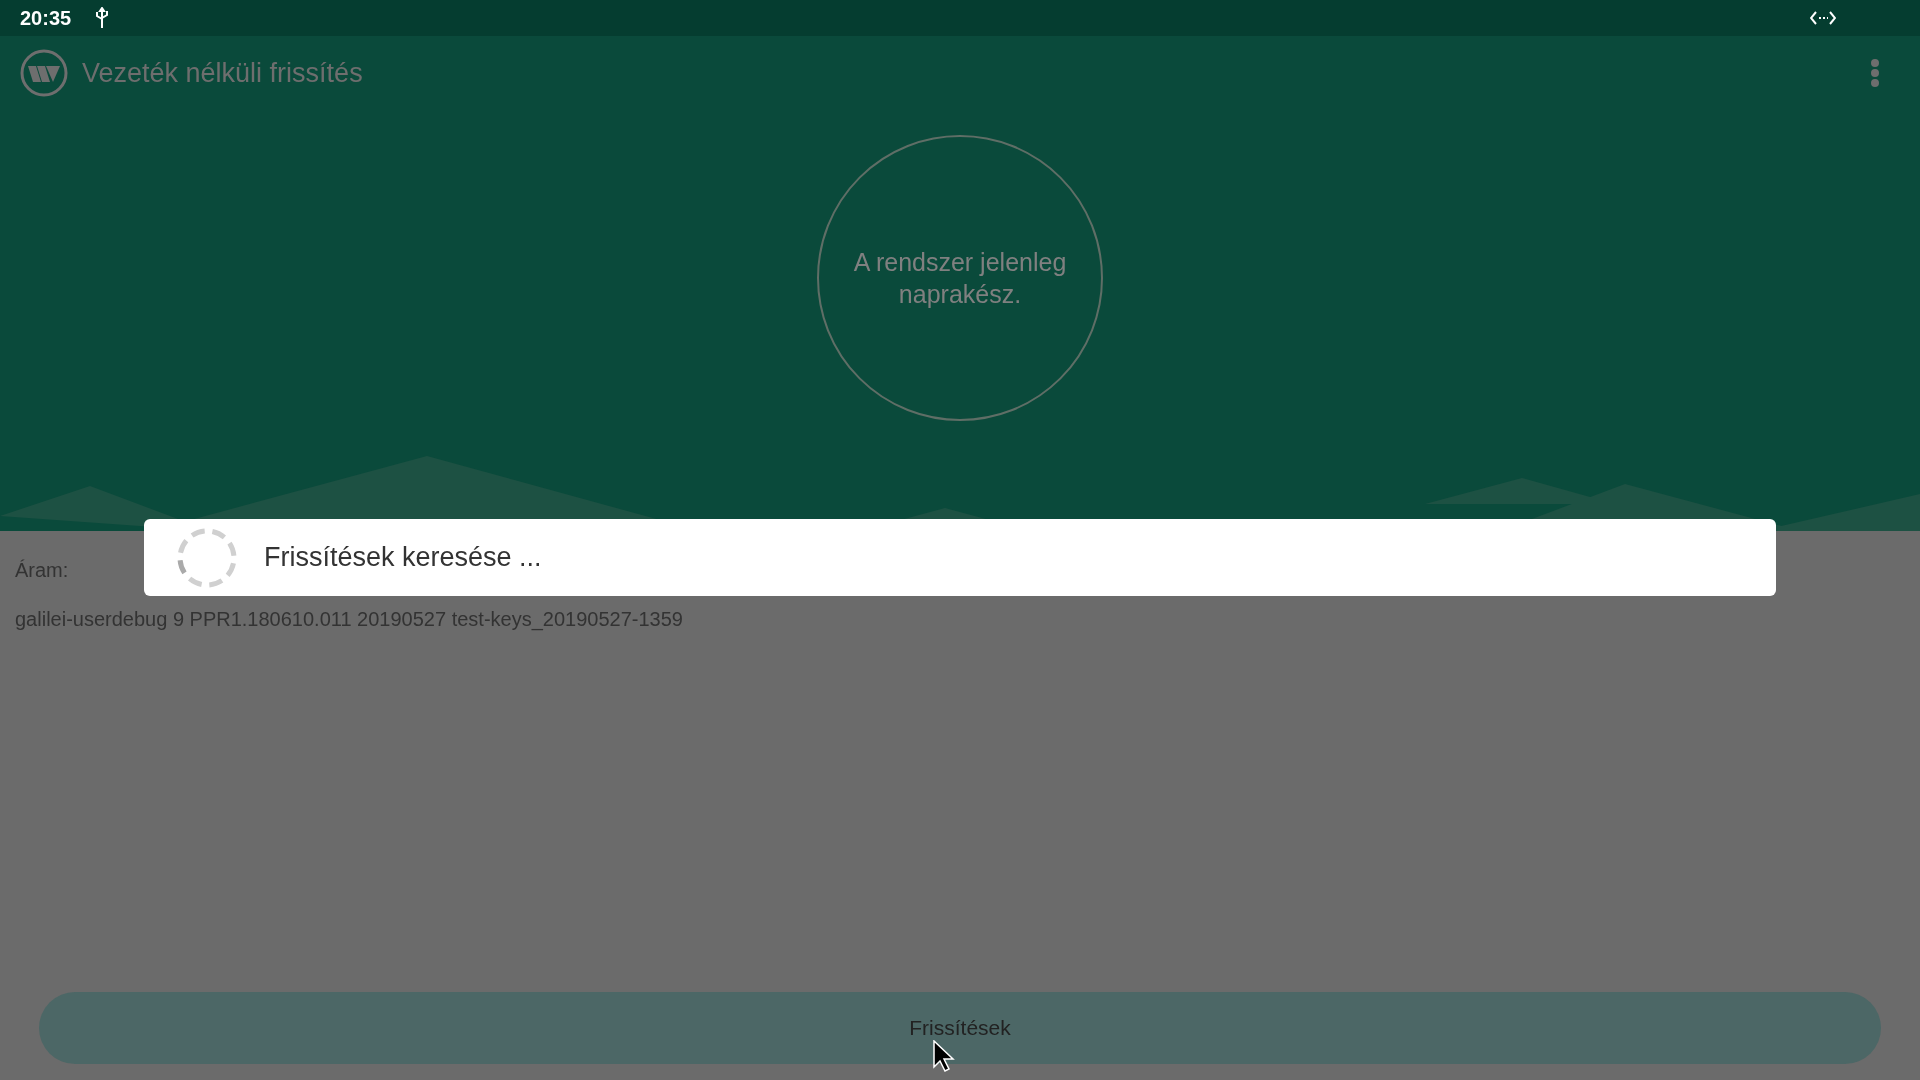 The image size is (1920, 1080). I want to click on current-label: Áram:, so click(42, 570).